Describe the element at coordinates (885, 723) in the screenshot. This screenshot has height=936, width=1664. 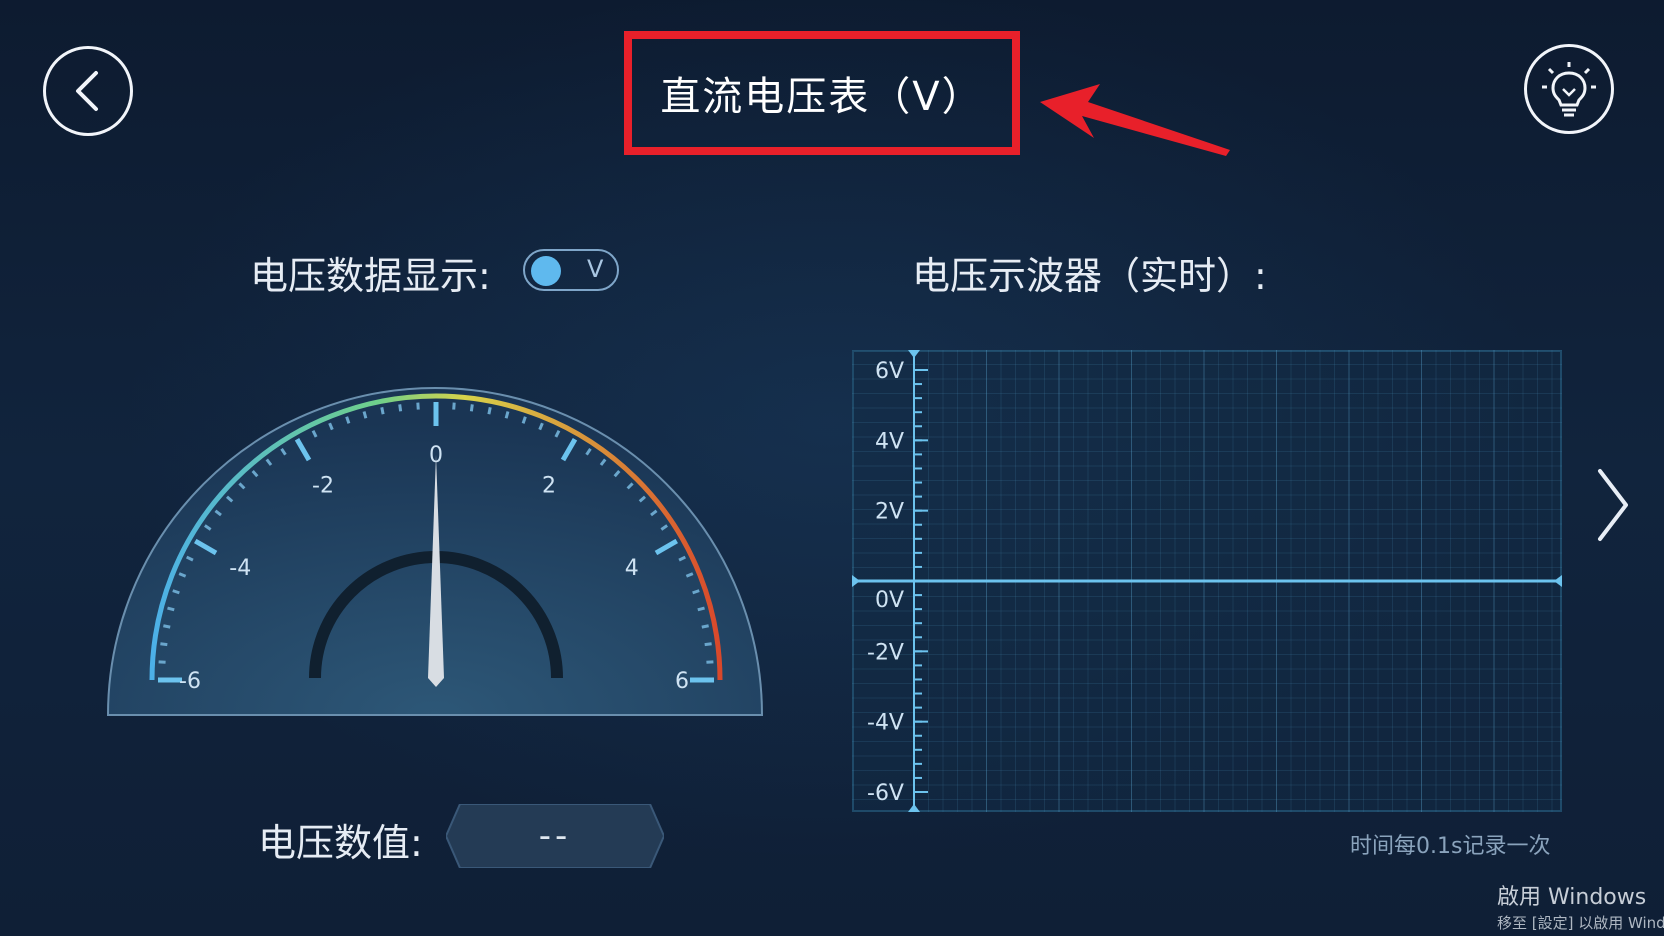
I see `y-tick-label: -4V` at that location.